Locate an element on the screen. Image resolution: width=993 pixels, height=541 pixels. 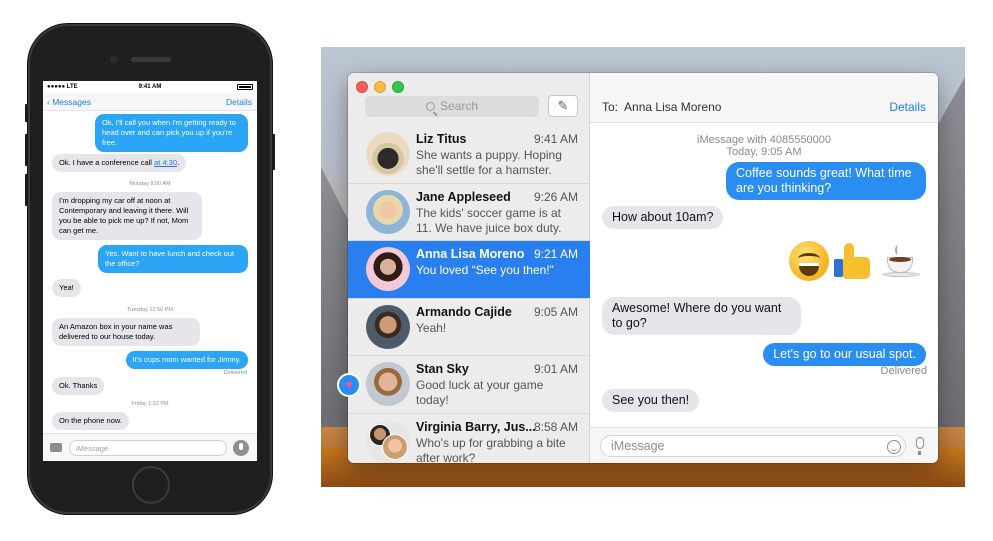
thumbs-up-emoji is located at coordinates (854, 261).